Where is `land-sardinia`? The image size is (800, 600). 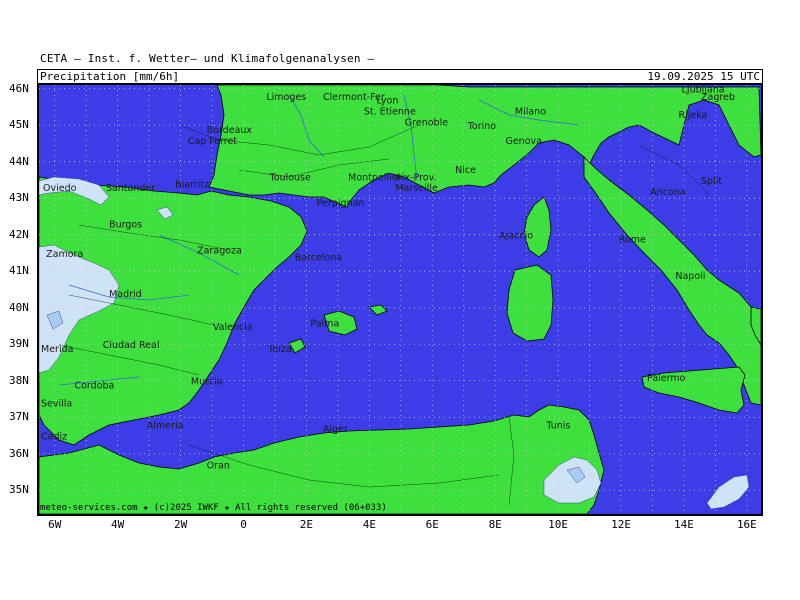
land-sardinia is located at coordinates (530, 303).